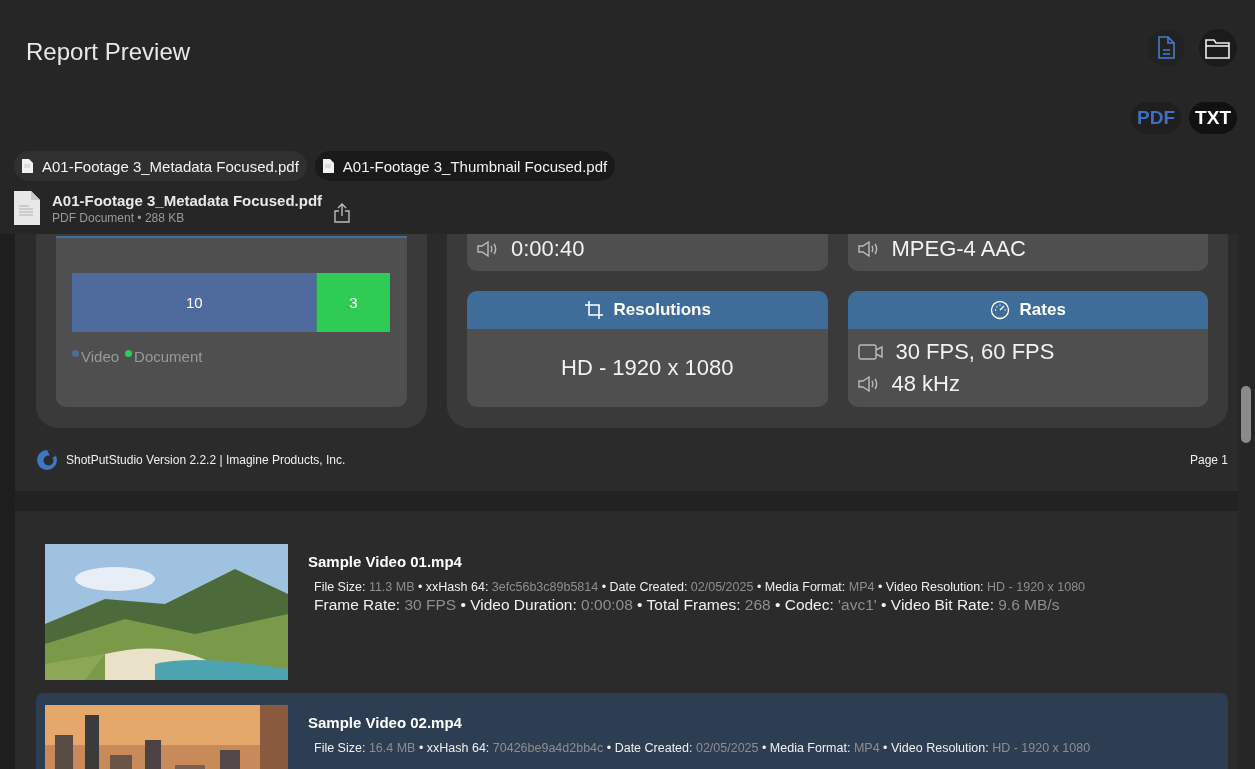 The width and height of the screenshot is (1255, 769). I want to click on clip-row: Sample Video 02.mp4 File Size: 16.4 MB • xxHash 64: 70426be9a4d2bb4c • Date Created: 02/05/2025 • Media Format: MP4 • Video Resolution: HD - 1920 x 1080, so click(632, 731).